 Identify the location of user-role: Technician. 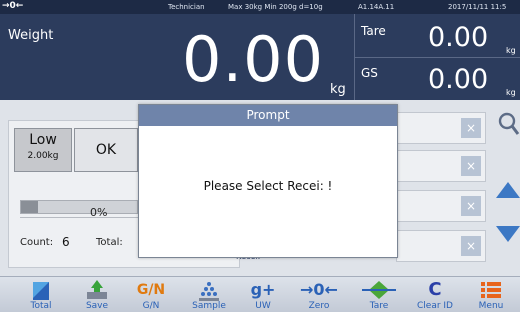
(186, 7).